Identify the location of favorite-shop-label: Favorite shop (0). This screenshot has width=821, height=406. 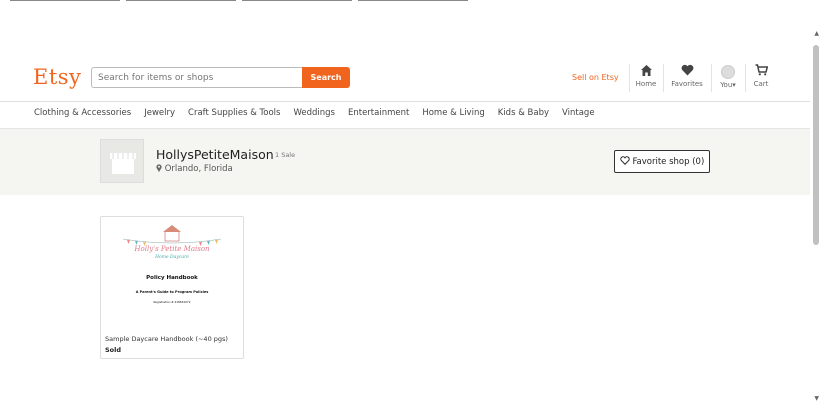
(668, 162).